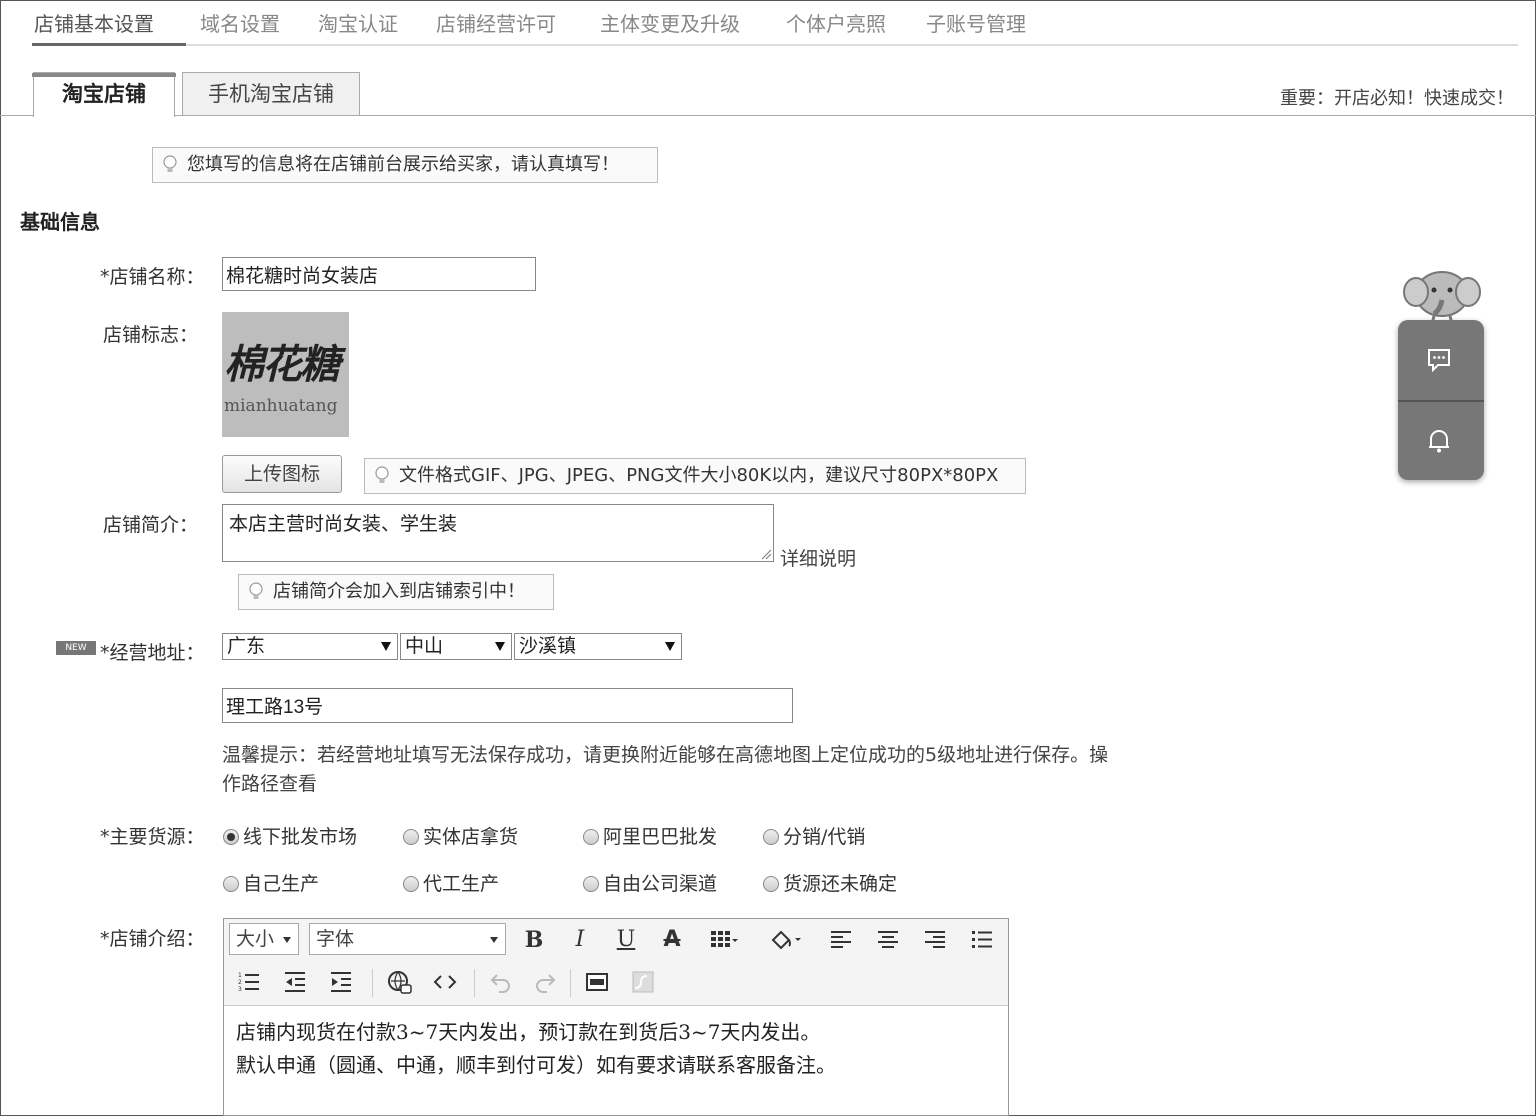 This screenshot has height=1116, width=1536. Describe the element at coordinates (282, 364) in the screenshot. I see `logo-text-cn: 棉花糖` at that location.